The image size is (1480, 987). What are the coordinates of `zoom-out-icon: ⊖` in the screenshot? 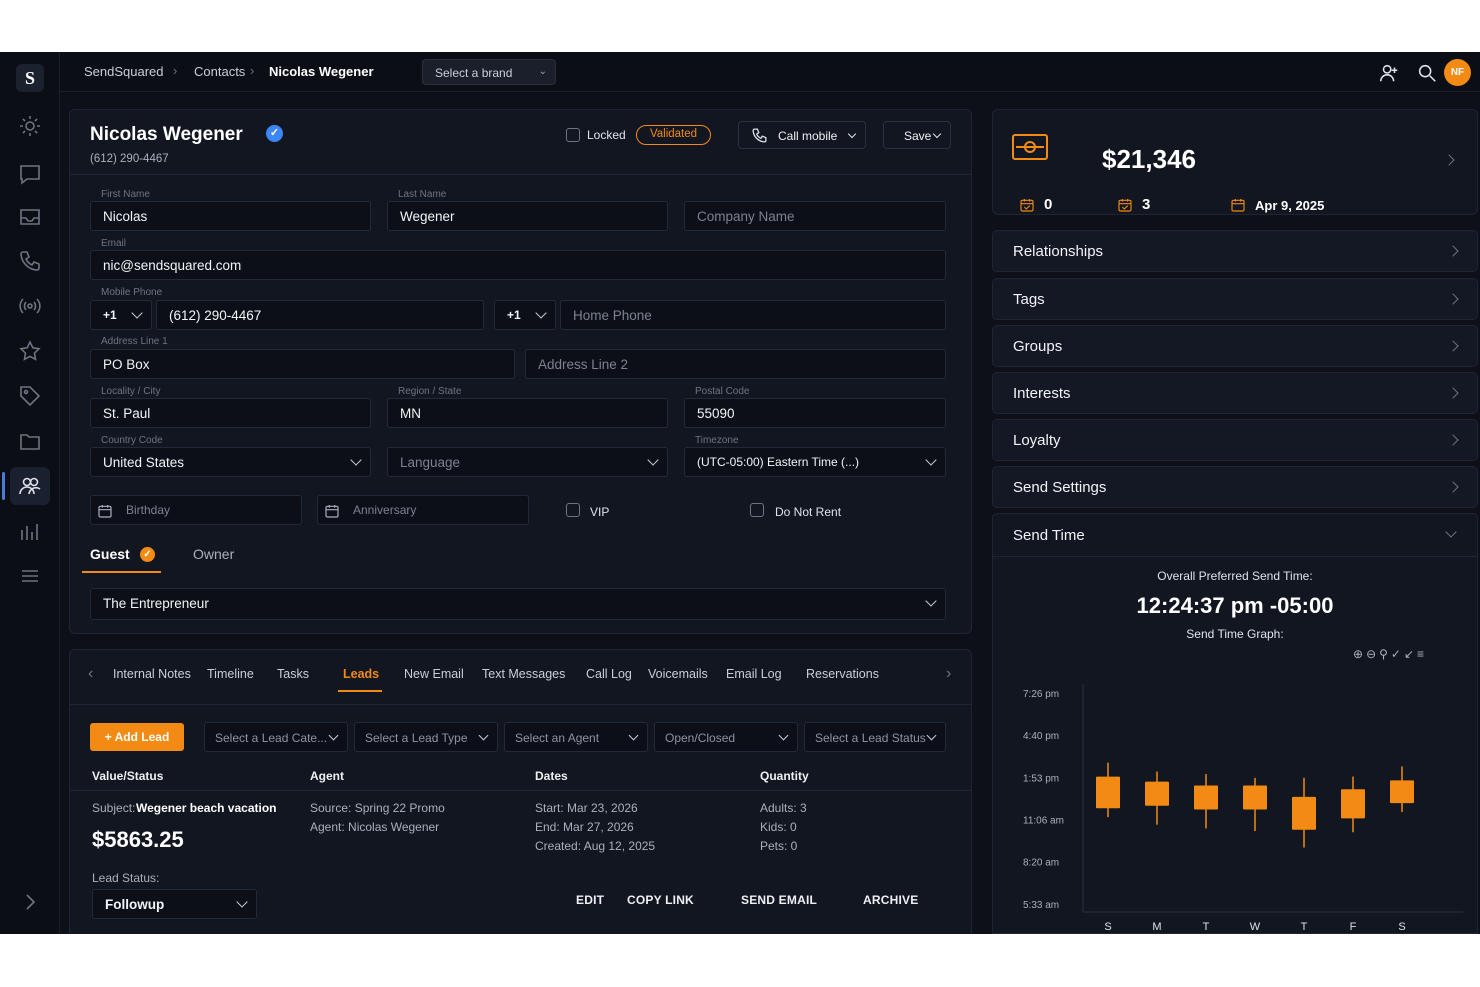 It's located at (1372, 654).